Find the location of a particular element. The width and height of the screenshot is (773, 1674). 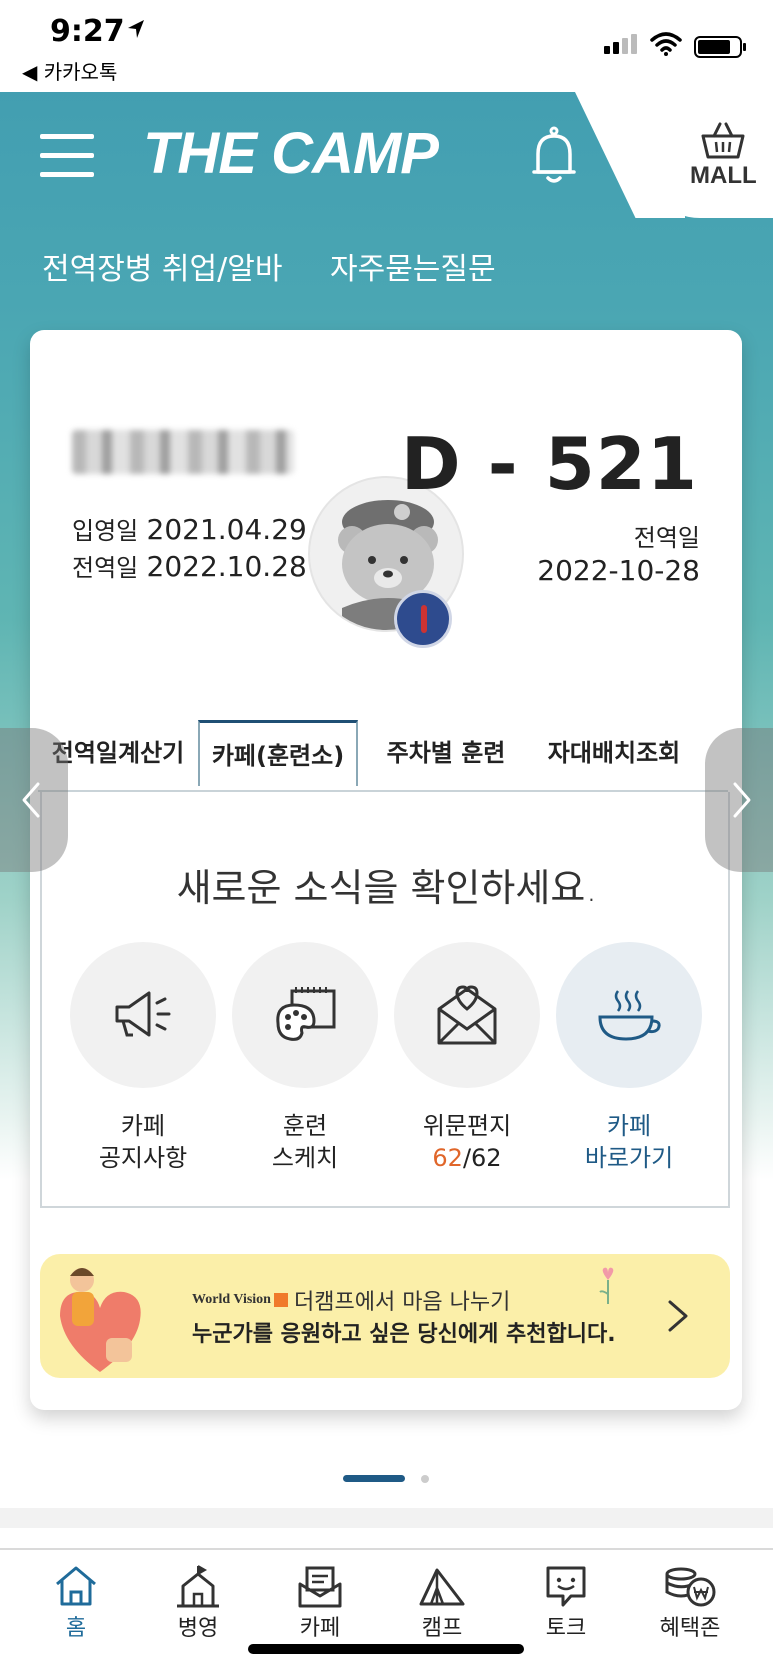

carousel-next-button is located at coordinates (739, 800).